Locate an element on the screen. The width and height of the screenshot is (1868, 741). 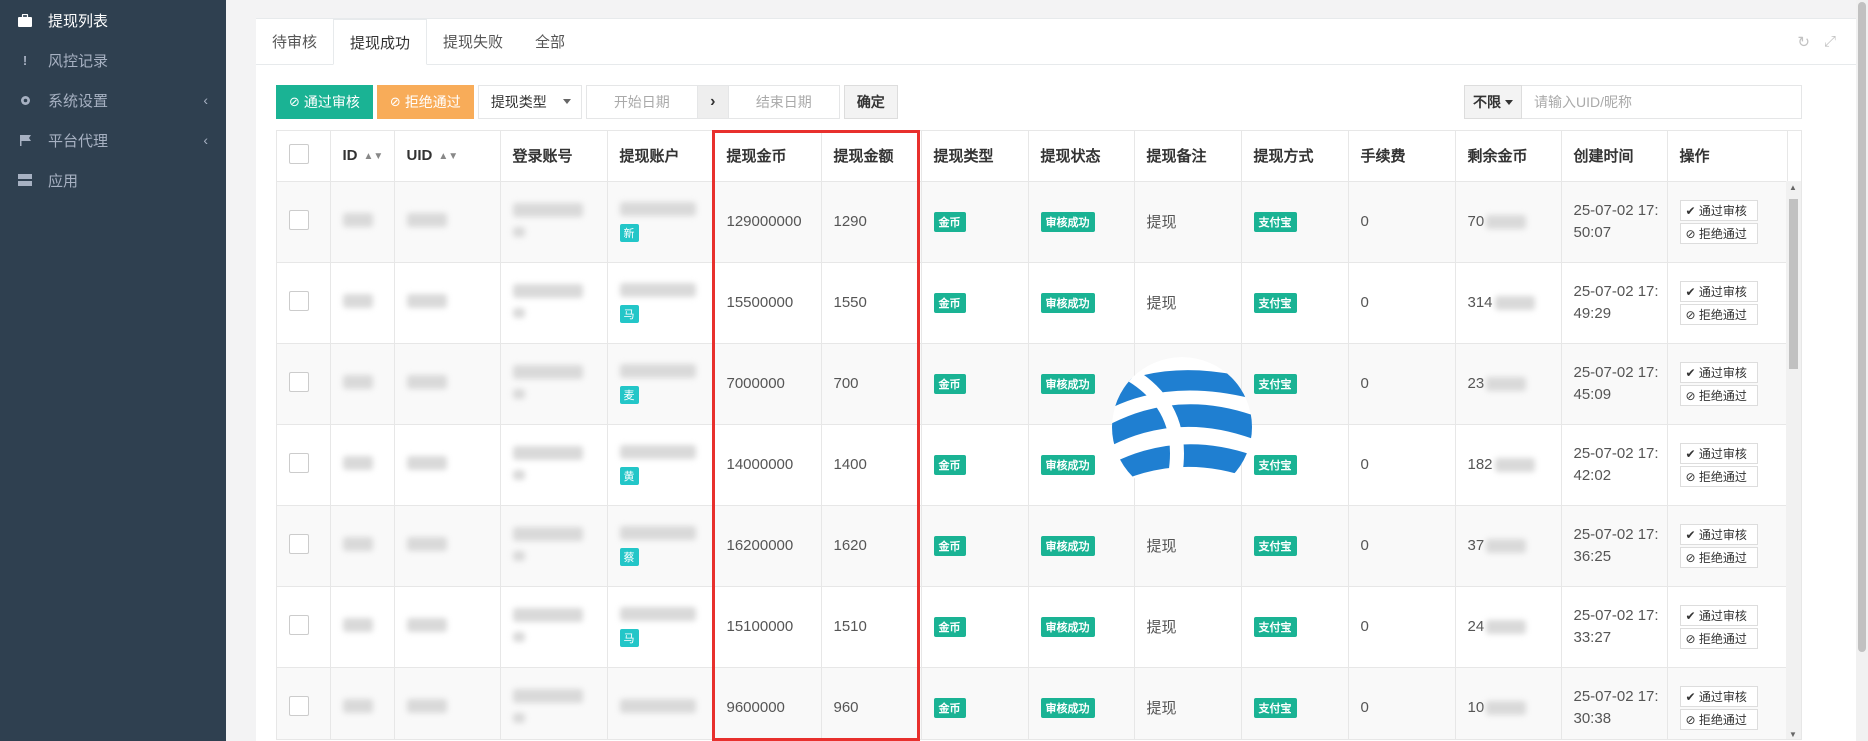
col-account: 提现账户 is located at coordinates (661, 156).